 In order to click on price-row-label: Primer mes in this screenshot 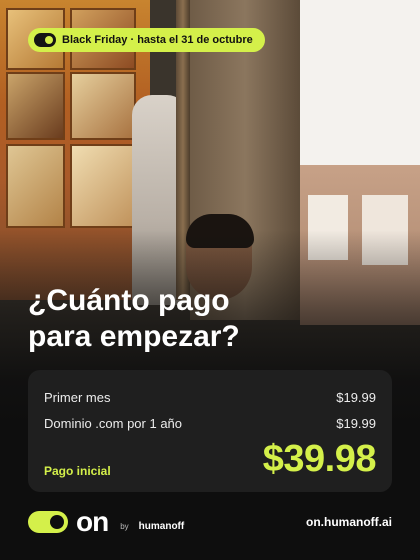, I will do `click(77, 397)`.